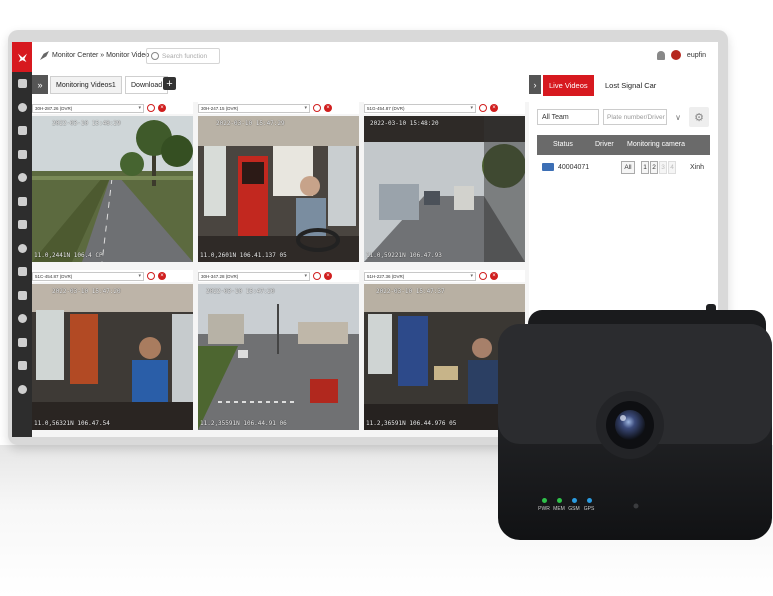 The width and height of the screenshot is (773, 596). I want to click on video-cell-1: 30H-287.26 (DVR) × 2022-03-10 15:, so click(112, 182).